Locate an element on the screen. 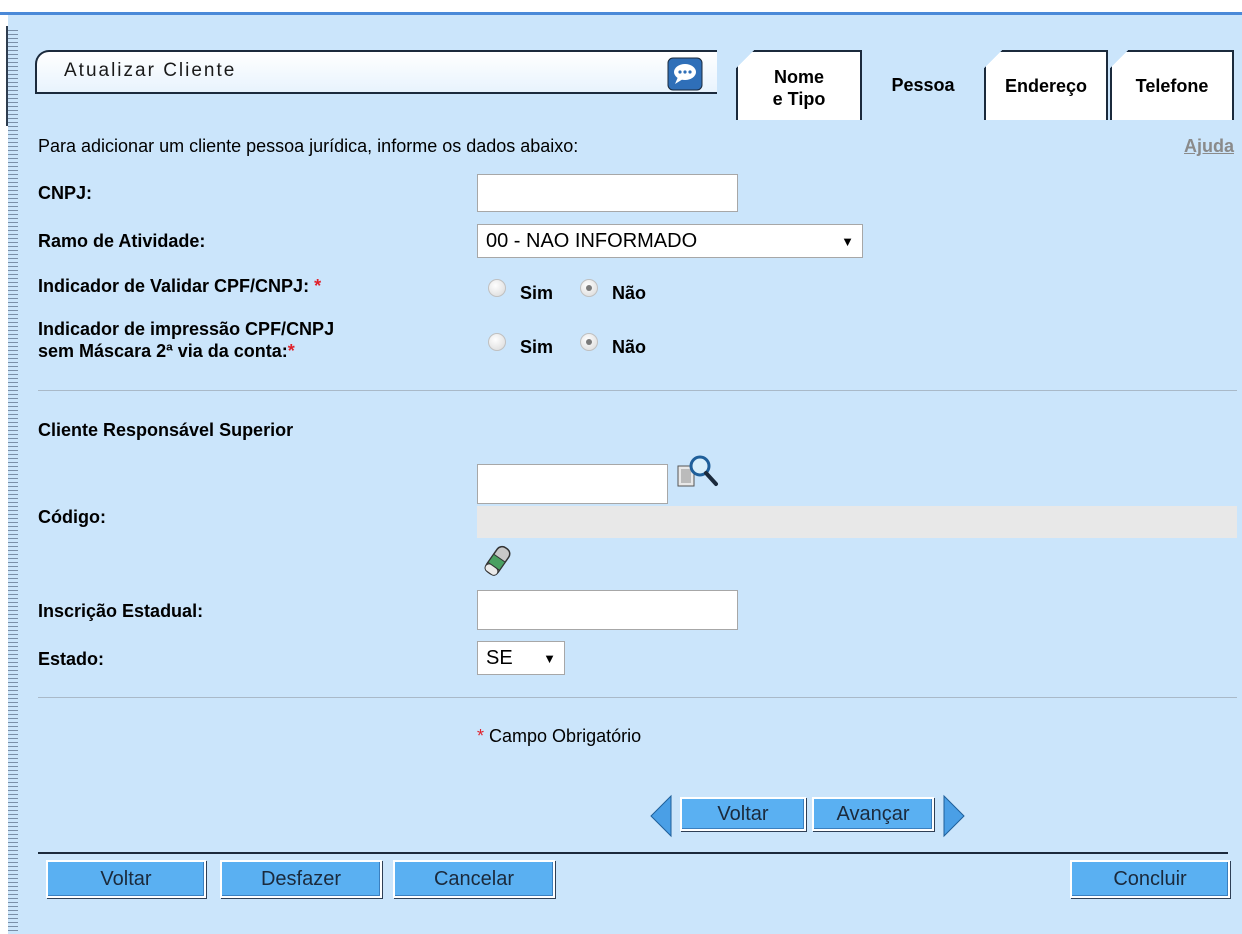 The image size is (1242, 934). impressao-label-line2-wrap: sem Máscara 2ª via da conta:* is located at coordinates (186, 351).